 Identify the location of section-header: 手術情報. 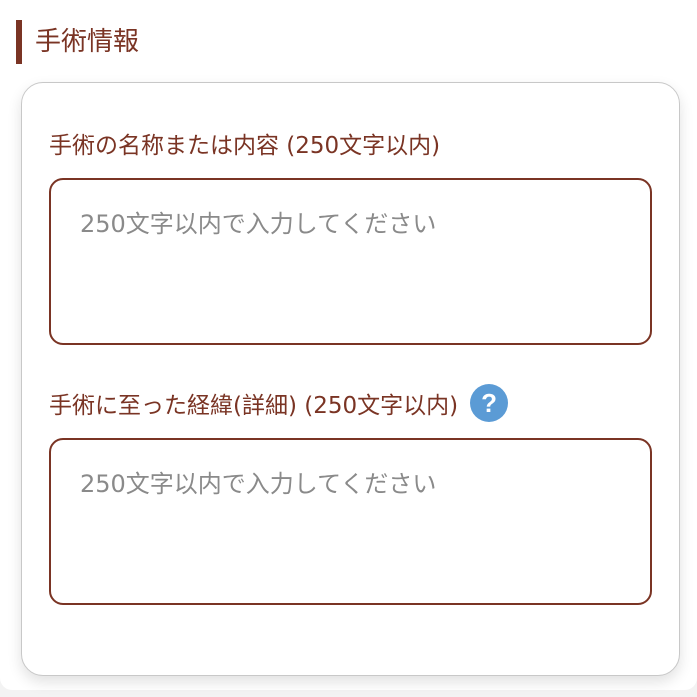
(77, 42).